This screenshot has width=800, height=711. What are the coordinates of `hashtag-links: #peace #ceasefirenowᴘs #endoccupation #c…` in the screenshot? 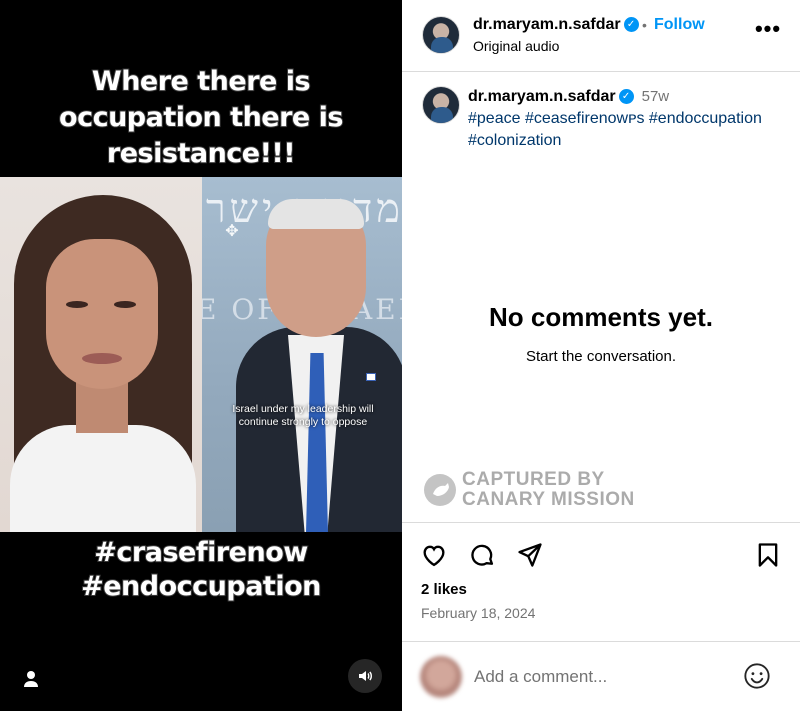 It's located at (615, 129).